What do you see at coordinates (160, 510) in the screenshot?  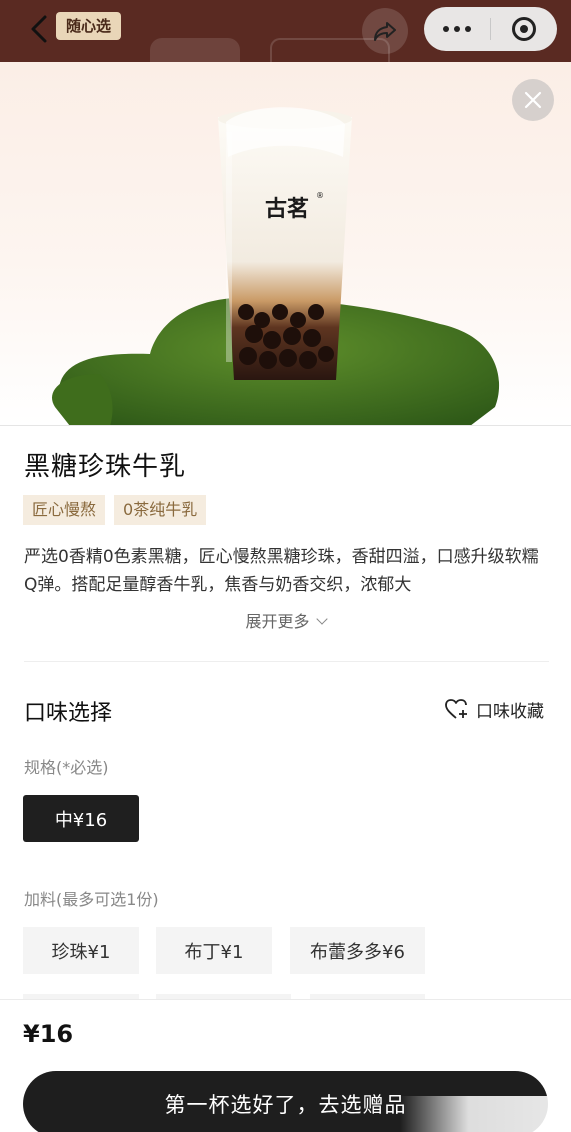 I see `product-tag: 0茶纯牛乳` at bounding box center [160, 510].